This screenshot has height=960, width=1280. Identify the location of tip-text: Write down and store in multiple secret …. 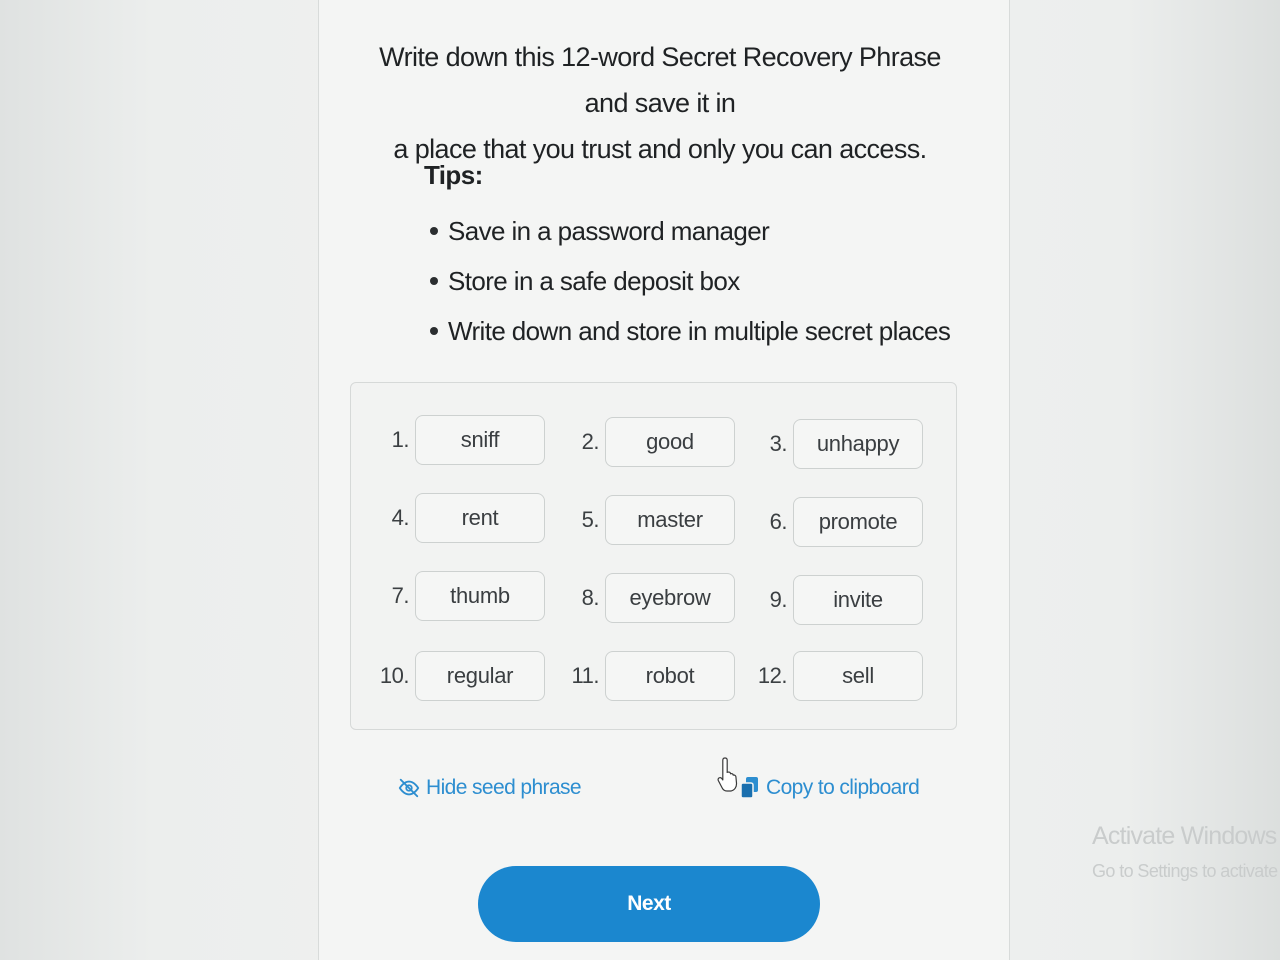
(699, 331).